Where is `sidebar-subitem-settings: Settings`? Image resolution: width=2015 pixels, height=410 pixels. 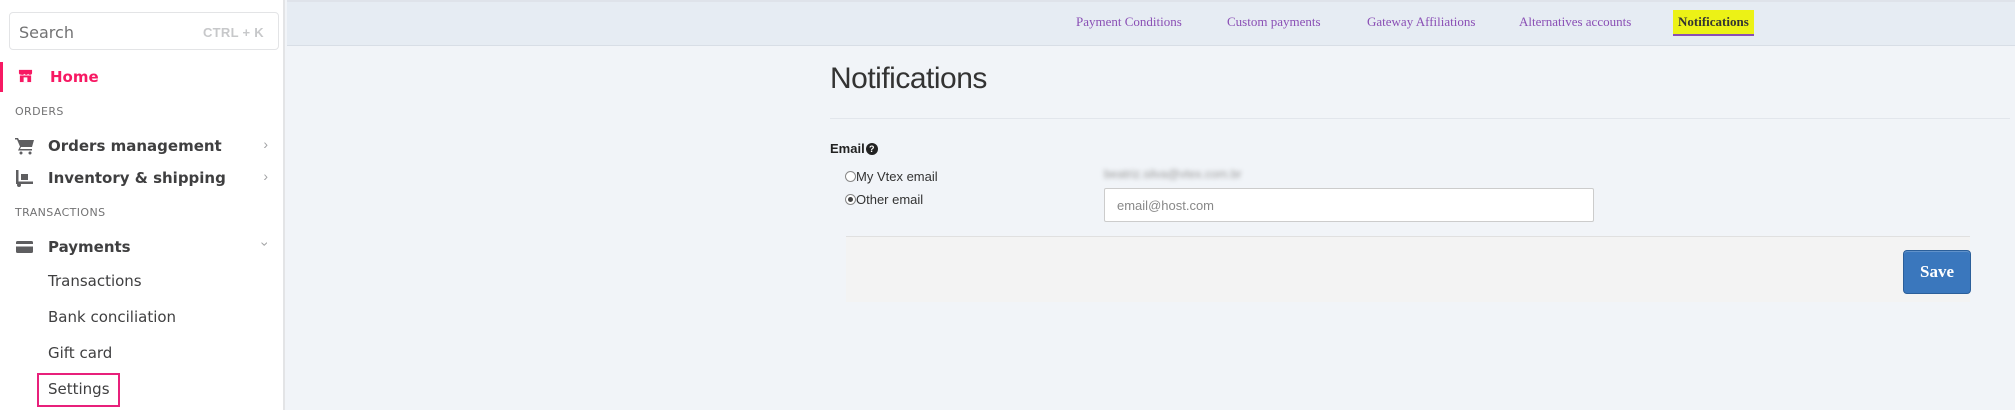
sidebar-subitem-settings: Settings is located at coordinates (79, 389).